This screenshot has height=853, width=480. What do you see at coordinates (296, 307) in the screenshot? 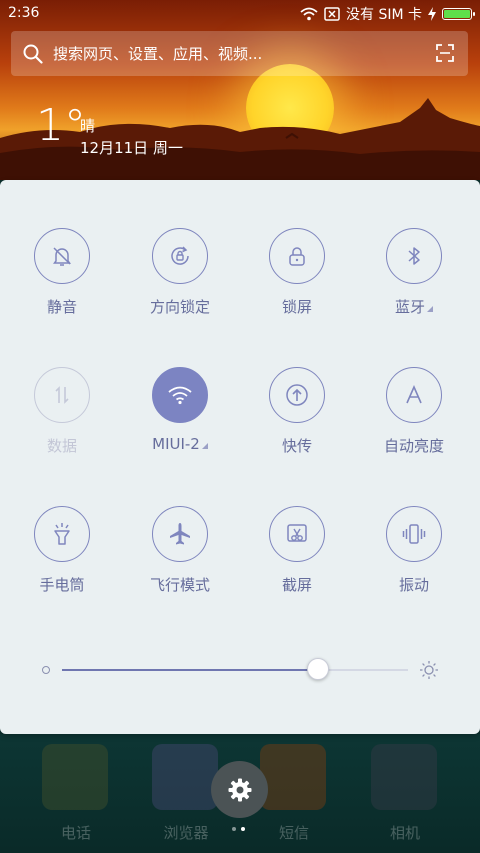
I see `toggle-label: 锁屏` at bounding box center [296, 307].